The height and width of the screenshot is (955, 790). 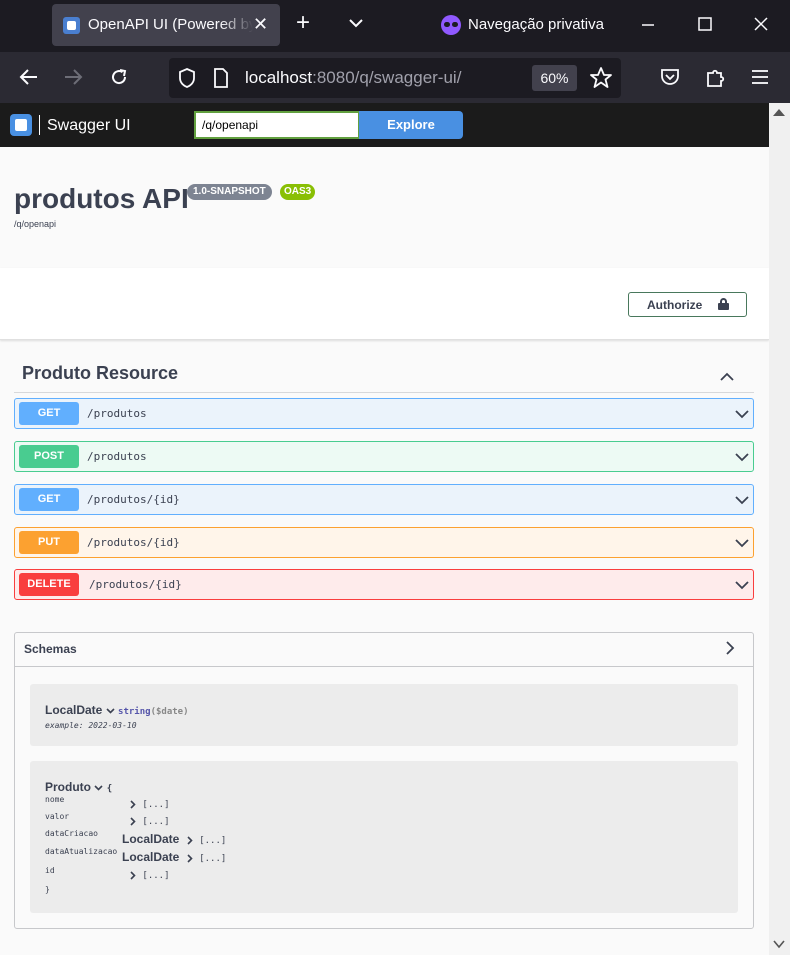 What do you see at coordinates (384, 375) in the screenshot?
I see `tag-header: Produto Resource` at bounding box center [384, 375].